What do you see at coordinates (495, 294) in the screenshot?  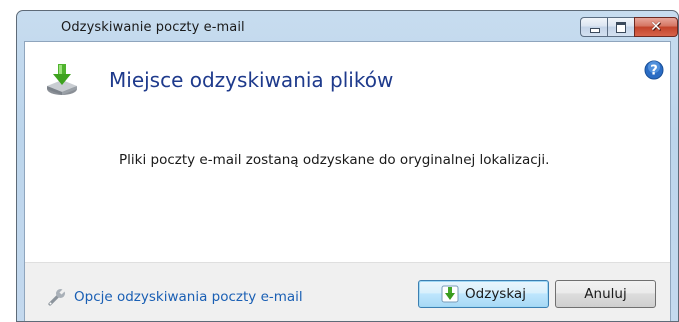 I see `recover-button-label: Odzyskaj` at bounding box center [495, 294].